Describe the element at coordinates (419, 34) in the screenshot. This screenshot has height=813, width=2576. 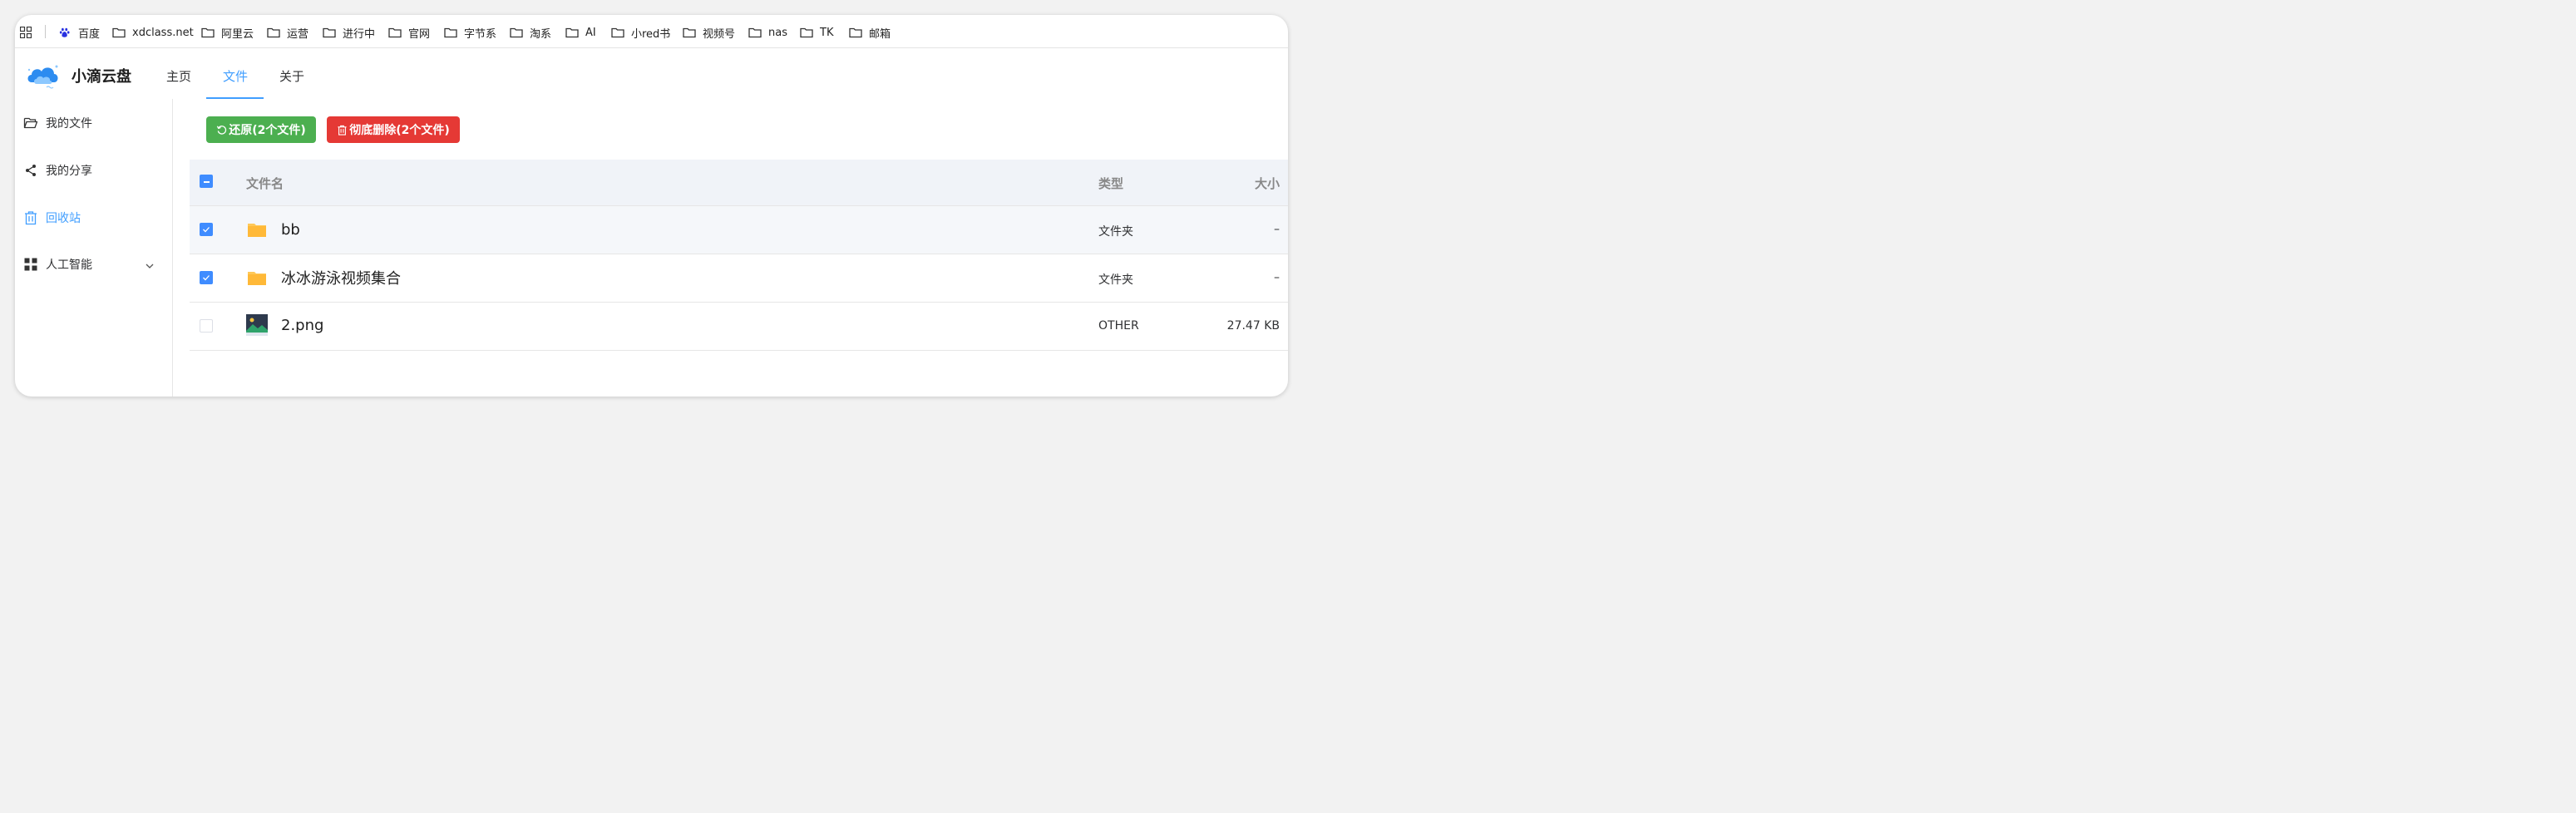
I see `bookmark-label: 官网` at that location.